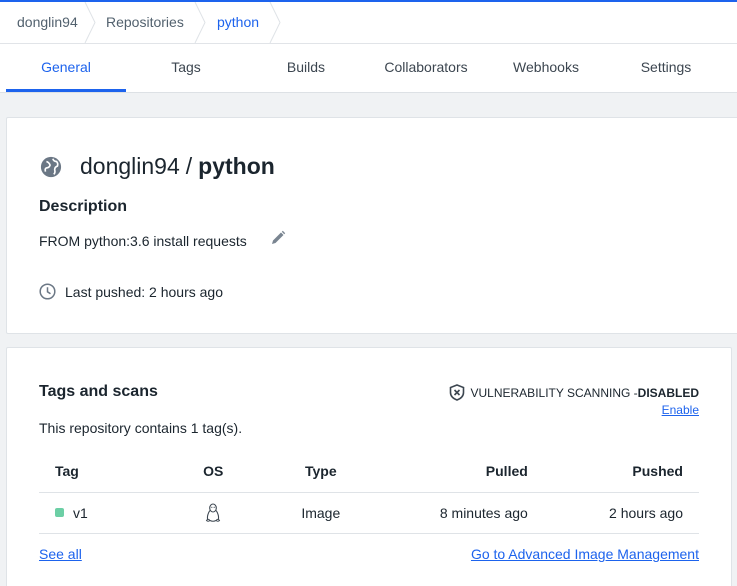 The height and width of the screenshot is (586, 737). What do you see at coordinates (680, 410) in the screenshot?
I see `enable-scanning-link: Enable` at bounding box center [680, 410].